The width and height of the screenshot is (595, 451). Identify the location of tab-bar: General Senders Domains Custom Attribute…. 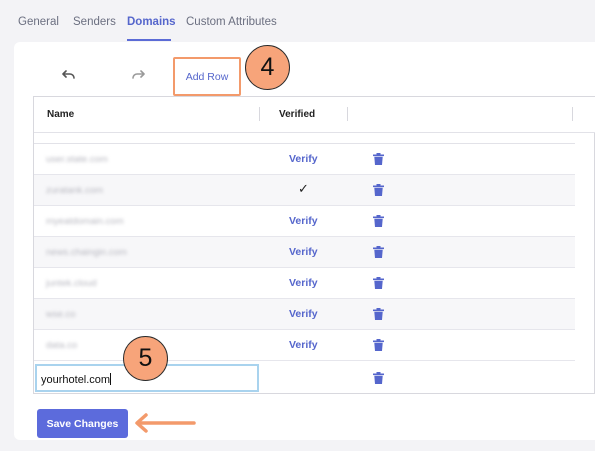
(297, 21).